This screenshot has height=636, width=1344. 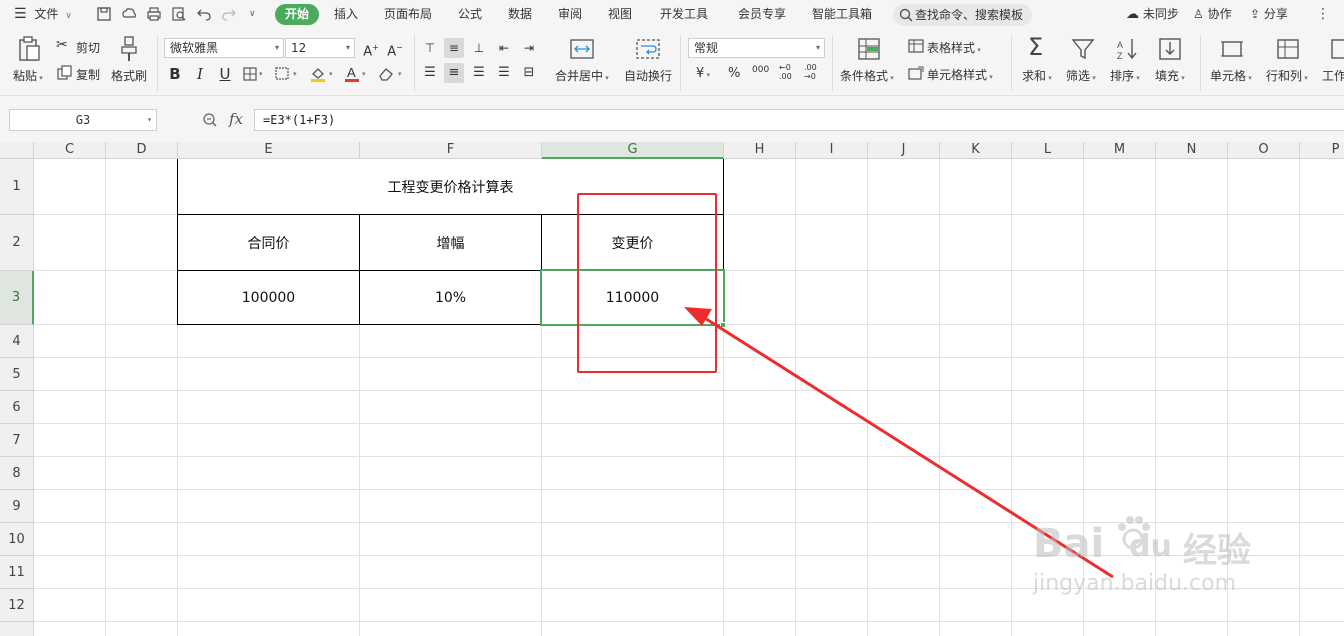 I want to click on thousands-separator-button: 000, so click(x=760, y=70).